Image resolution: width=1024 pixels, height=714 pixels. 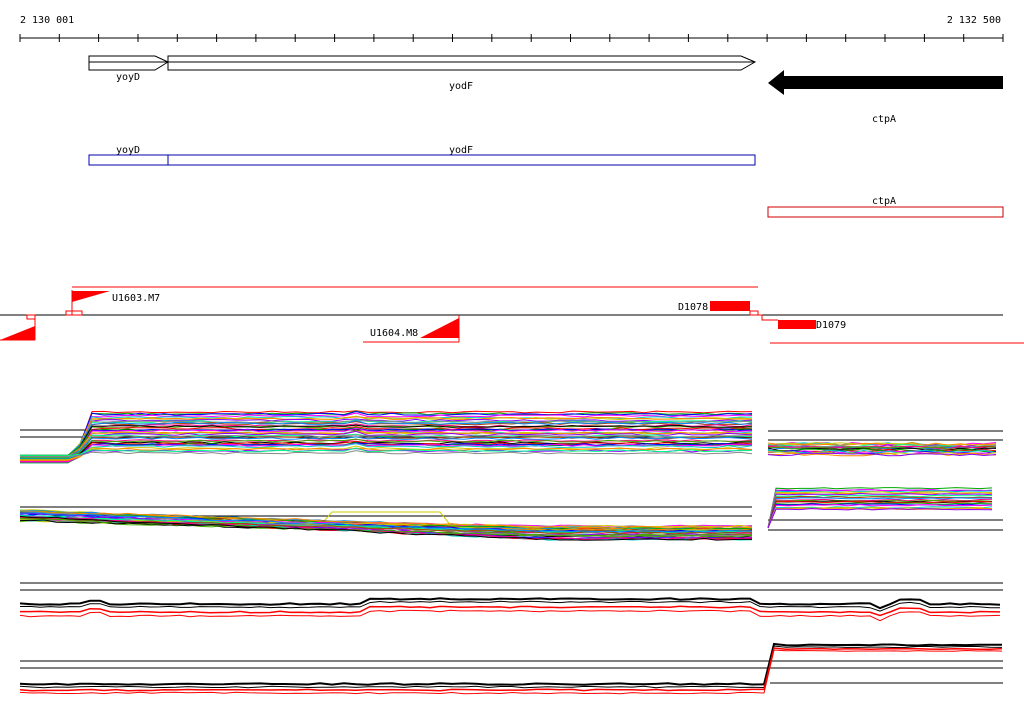 I want to click on gene-arrows-track: yoyD yodF ctpA, so click(x=545, y=90).